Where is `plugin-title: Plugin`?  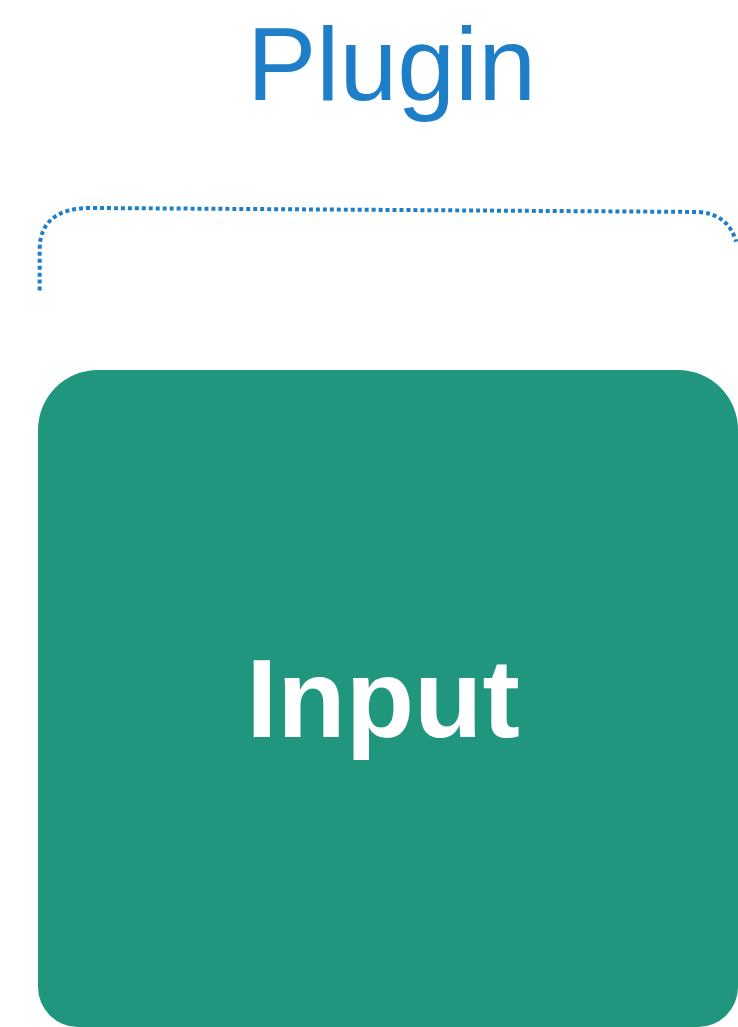
plugin-title: Plugin is located at coordinates (391, 67).